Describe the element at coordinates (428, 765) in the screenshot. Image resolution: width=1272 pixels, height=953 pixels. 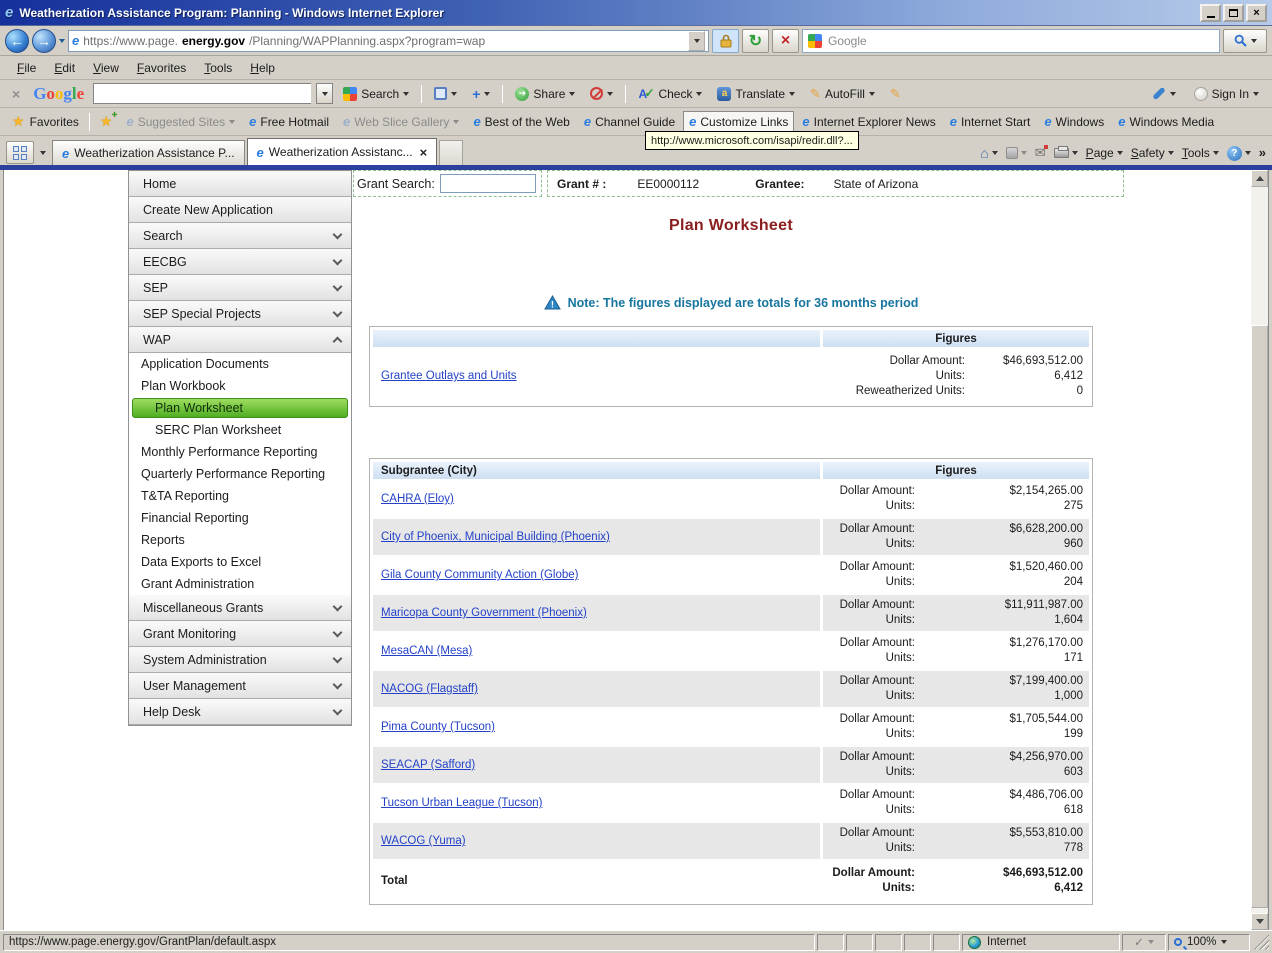
I see `subgrantee-link-seacap-safford: SEACAP (Safford)` at that location.